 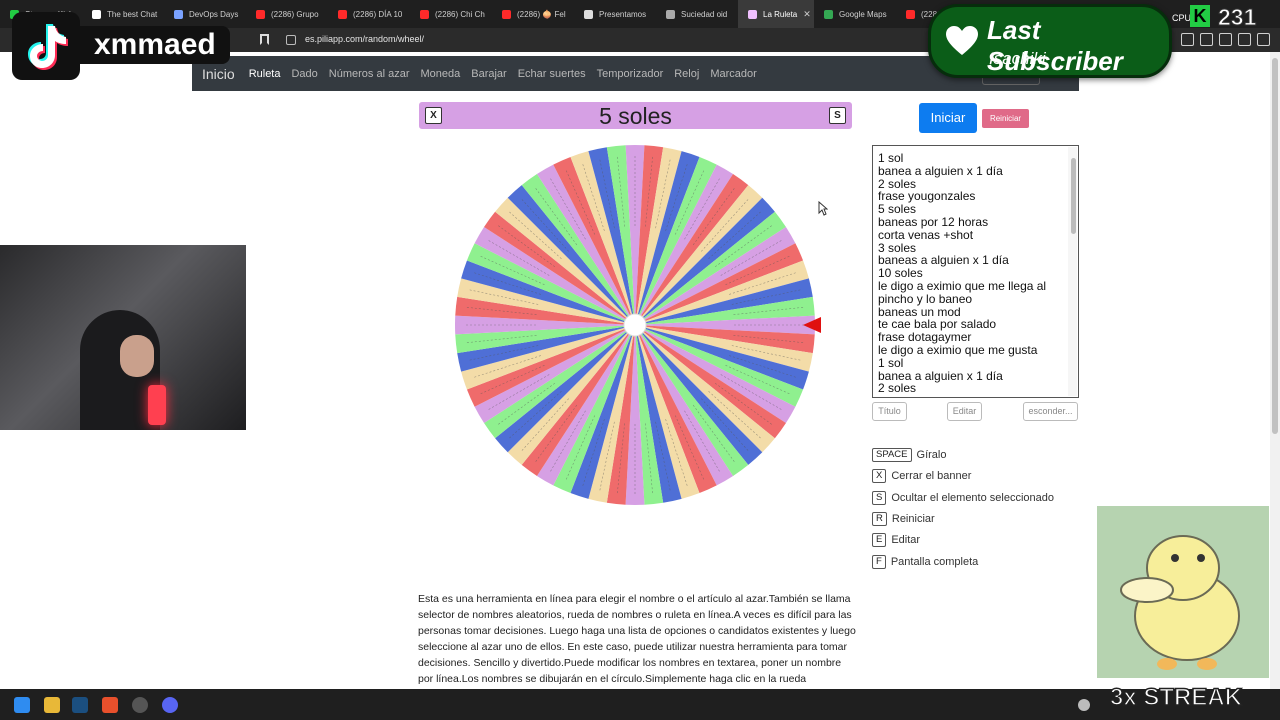 I want to click on tiktok-overlay: xmmaed, so click(x=133, y=46).